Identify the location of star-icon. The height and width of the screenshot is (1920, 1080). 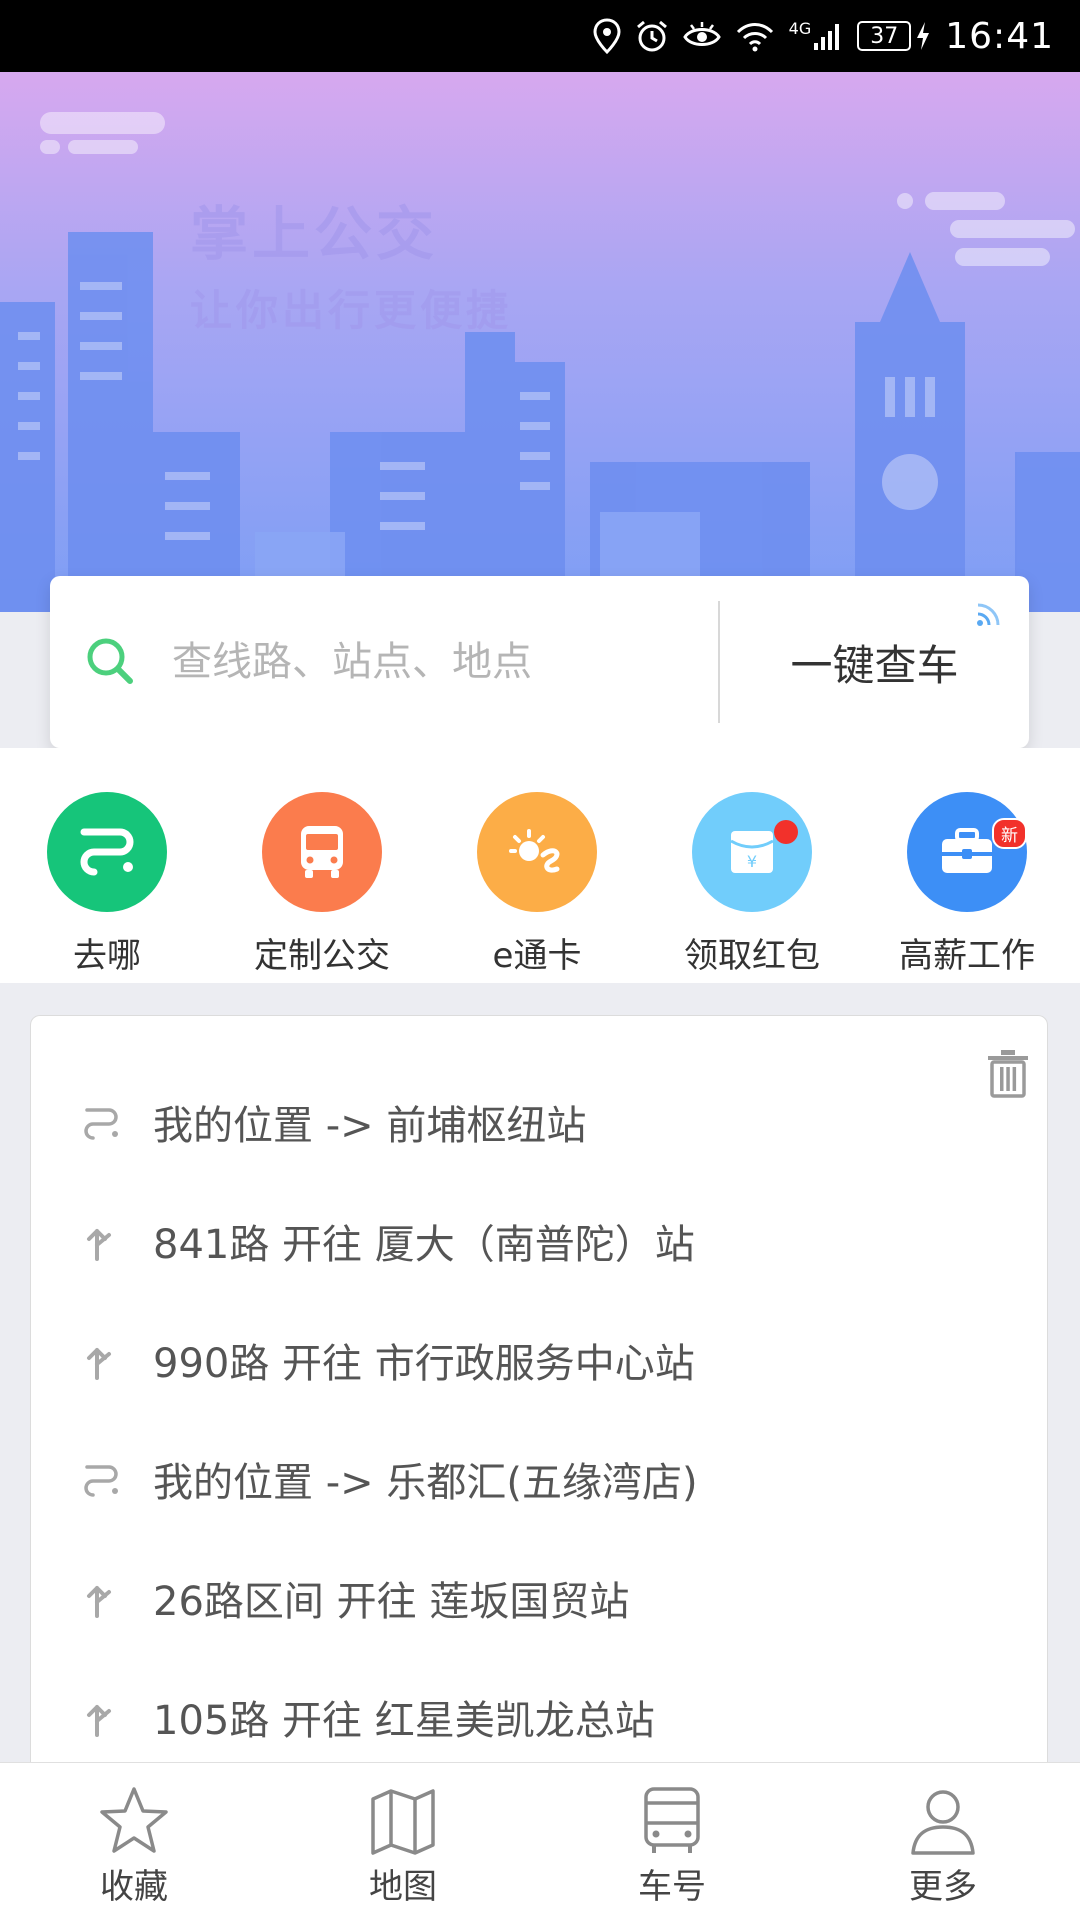
(134, 1820).